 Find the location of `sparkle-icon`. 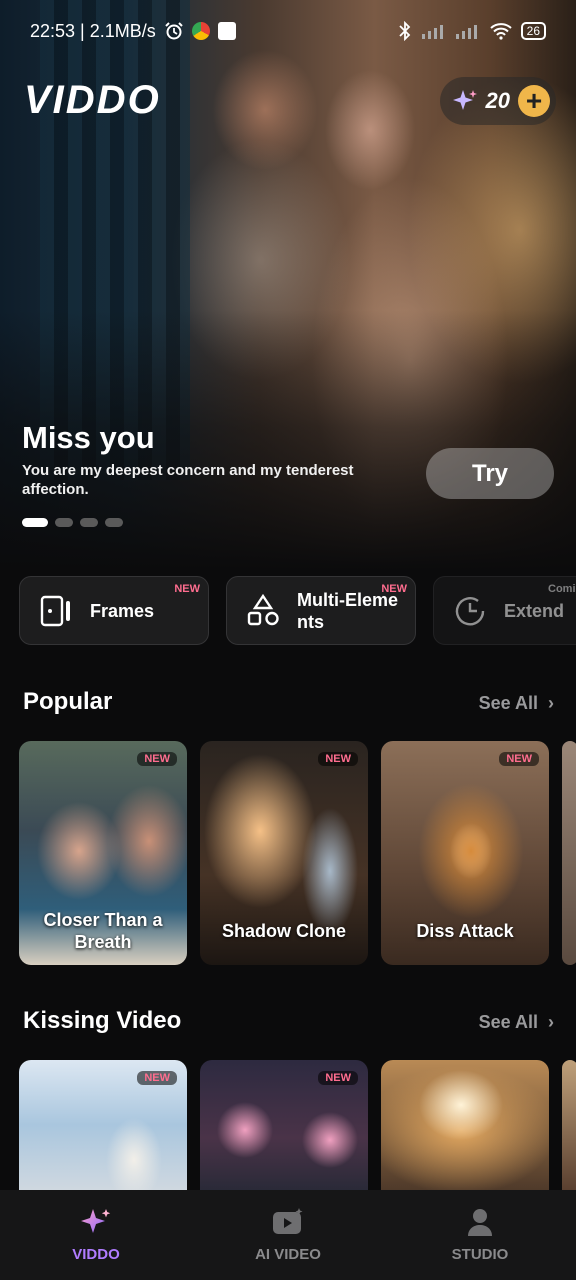

sparkle-icon is located at coordinates (96, 1221).